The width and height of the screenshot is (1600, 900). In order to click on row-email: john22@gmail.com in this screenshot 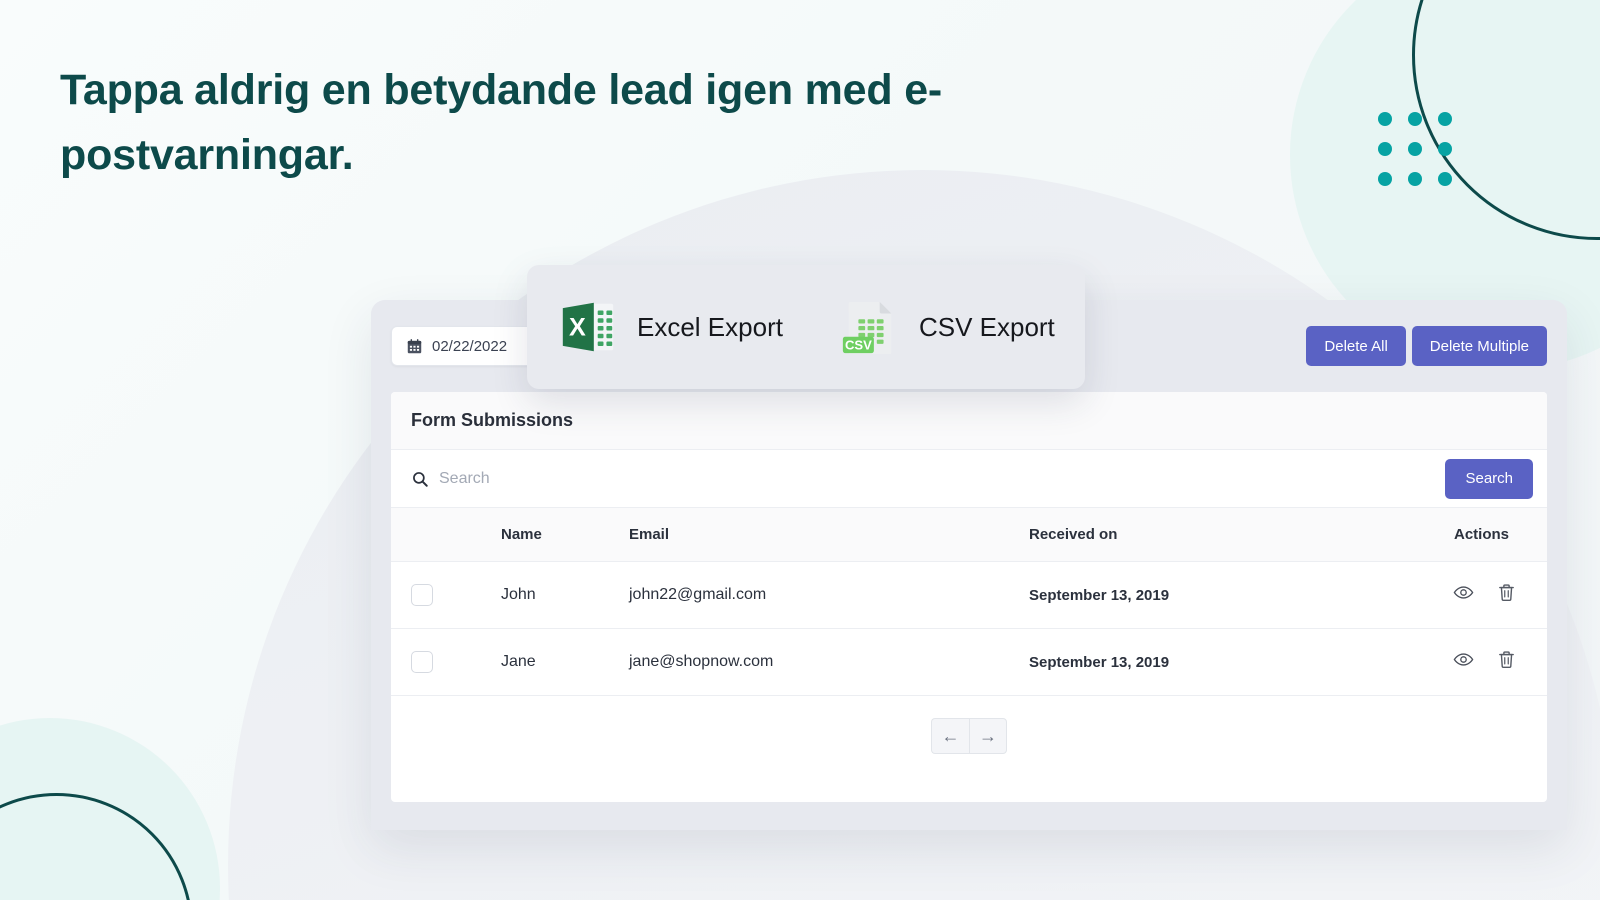, I will do `click(829, 595)`.